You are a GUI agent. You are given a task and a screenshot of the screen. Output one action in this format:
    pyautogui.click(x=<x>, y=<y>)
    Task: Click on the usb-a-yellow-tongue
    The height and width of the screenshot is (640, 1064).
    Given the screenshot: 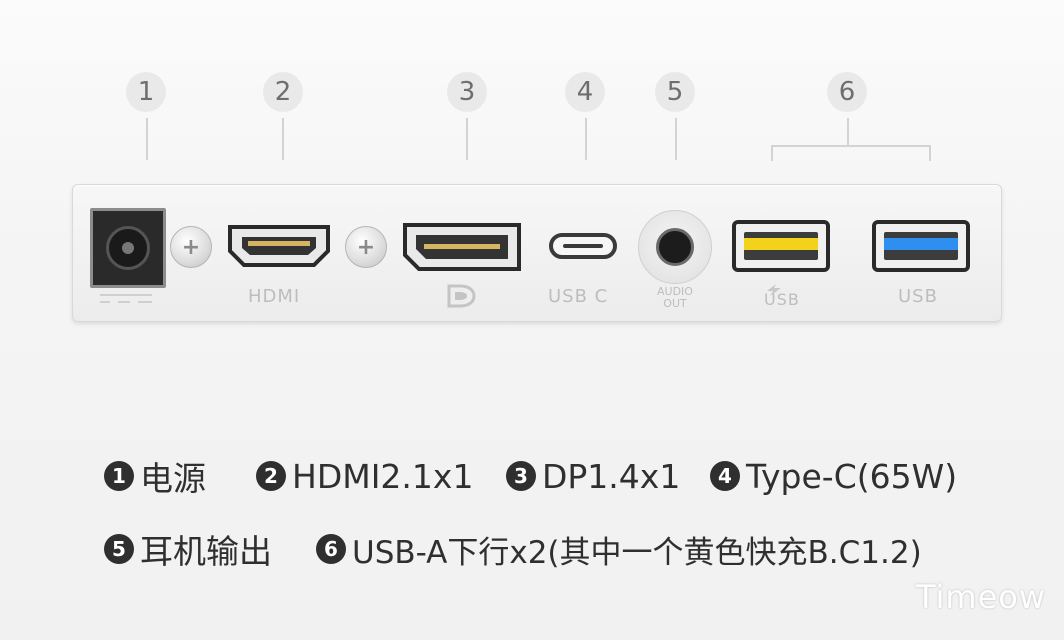 What is the action you would take?
    pyautogui.click(x=781, y=244)
    